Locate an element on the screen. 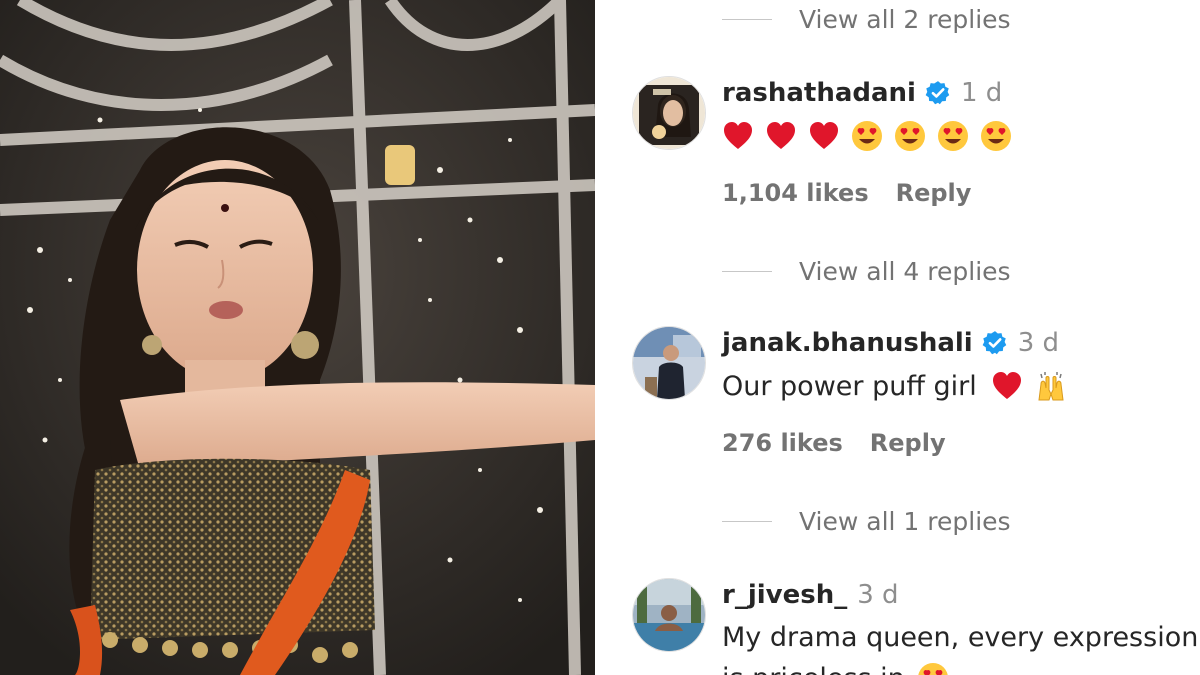 The height and width of the screenshot is (675, 1200). comment-text-line-2: is priceless in is located at coordinates (841, 668).